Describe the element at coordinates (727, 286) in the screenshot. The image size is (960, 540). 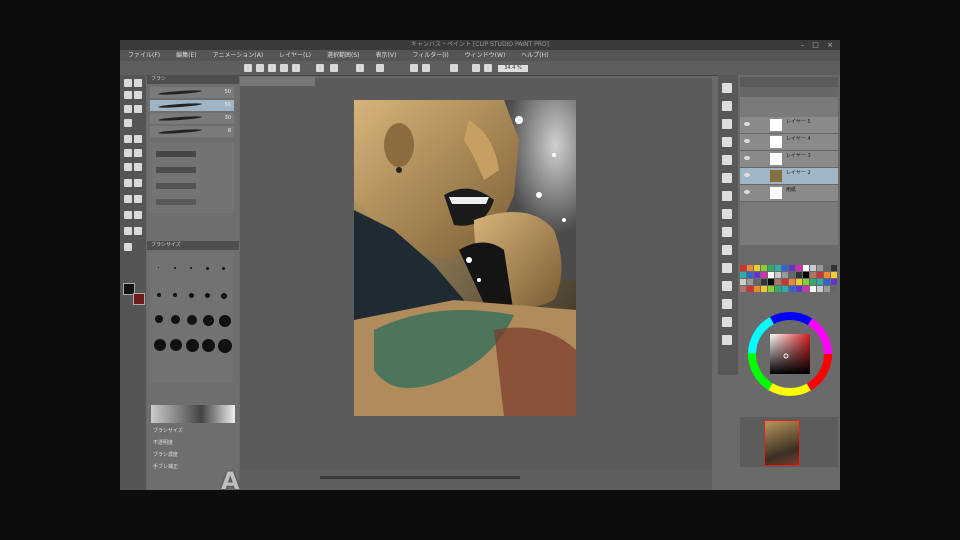
I see `color-slider-icon` at that location.